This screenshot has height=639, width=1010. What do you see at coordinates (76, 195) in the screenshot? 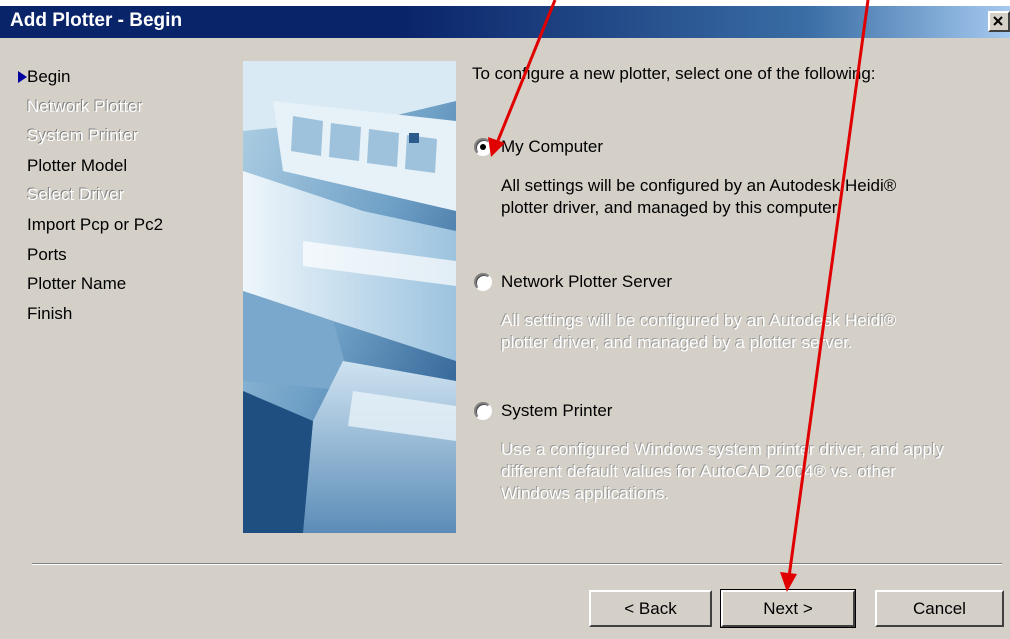
I see `step-label: Select Driver` at bounding box center [76, 195].